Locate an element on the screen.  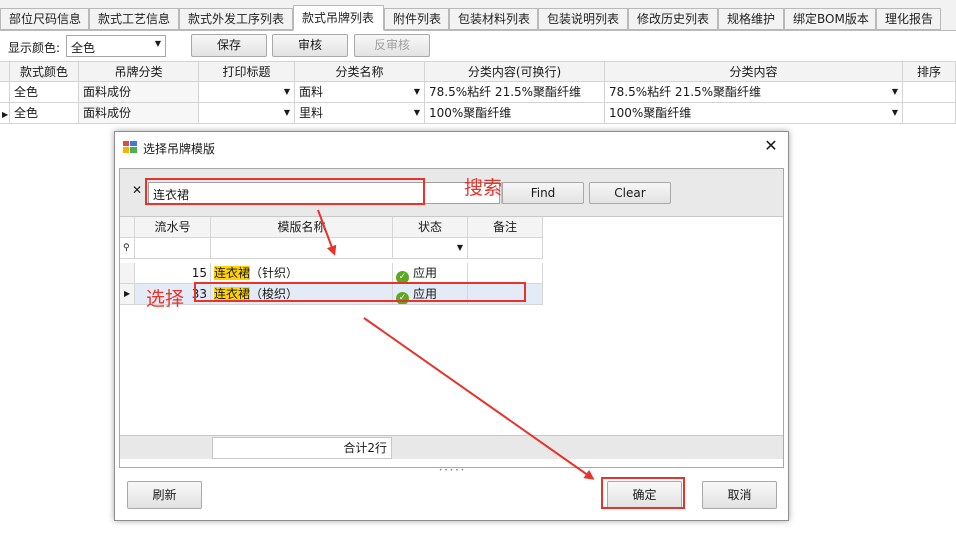
annotation-arrows is located at coordinates (456, 344).